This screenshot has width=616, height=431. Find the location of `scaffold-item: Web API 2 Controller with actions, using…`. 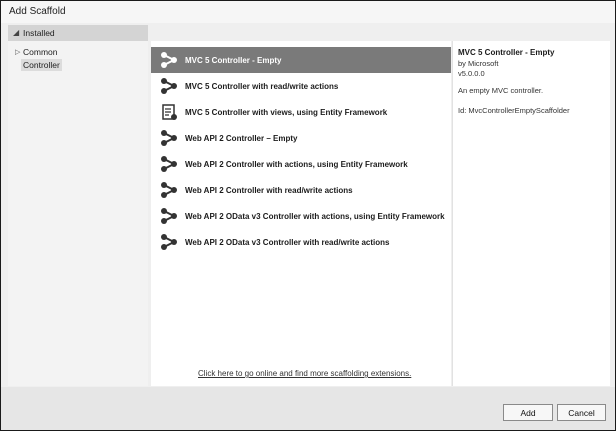

scaffold-item: Web API 2 Controller with actions, using… is located at coordinates (301, 164).